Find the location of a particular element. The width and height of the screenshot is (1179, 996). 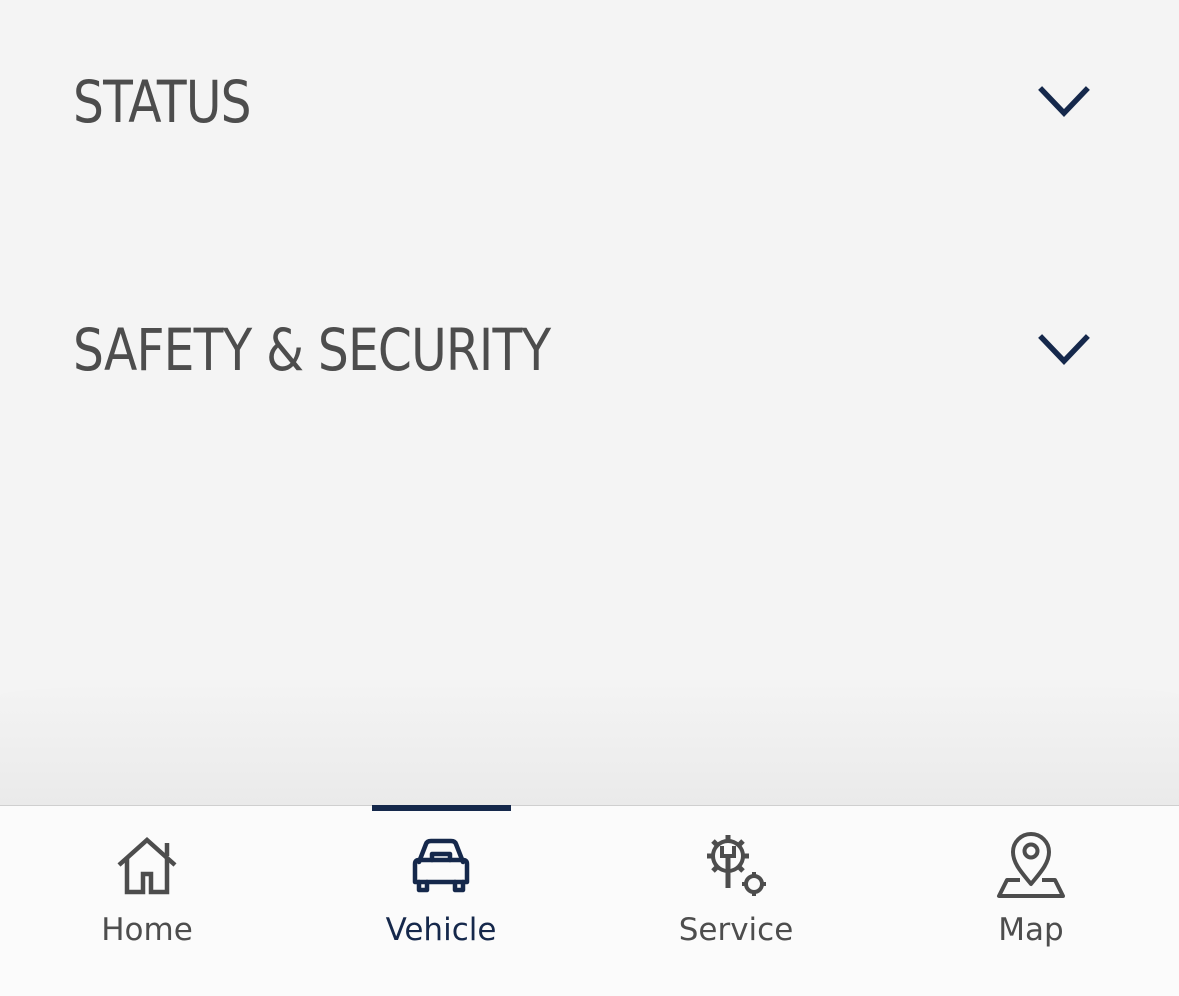

safety-security-section-header: SAFETY & SECURITY is located at coordinates (589, 350).